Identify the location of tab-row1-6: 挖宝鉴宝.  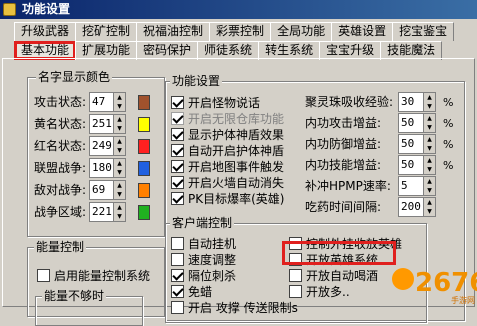
(423, 31).